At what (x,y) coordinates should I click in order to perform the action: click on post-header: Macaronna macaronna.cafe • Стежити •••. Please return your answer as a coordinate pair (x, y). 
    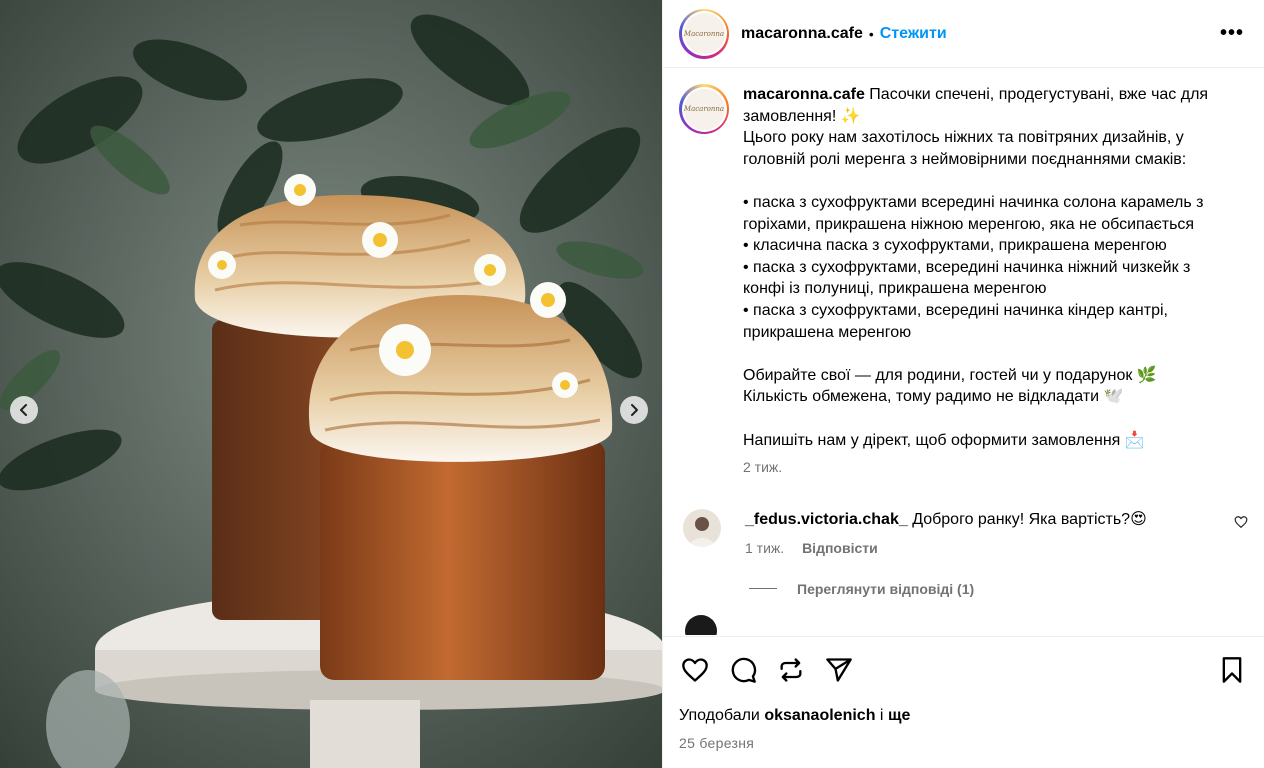
    Looking at the image, I should click on (963, 34).